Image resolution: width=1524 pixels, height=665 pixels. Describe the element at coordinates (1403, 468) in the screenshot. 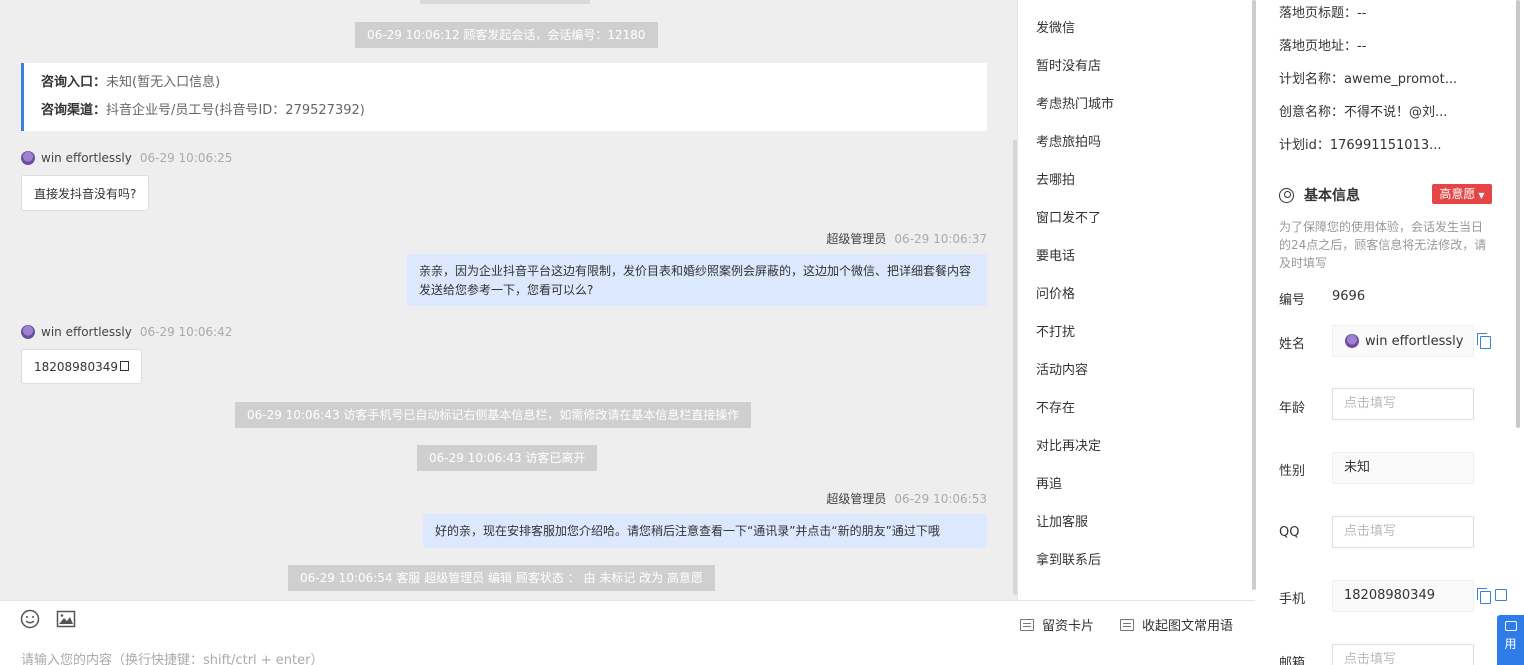

I see `gender-field: 未知` at that location.